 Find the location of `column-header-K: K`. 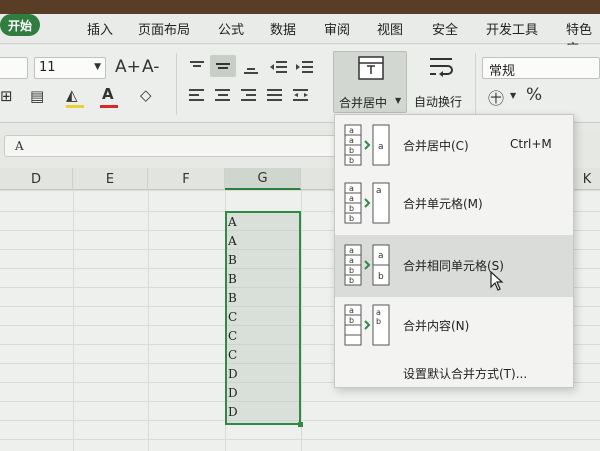

column-header-K: K is located at coordinates (587, 179).